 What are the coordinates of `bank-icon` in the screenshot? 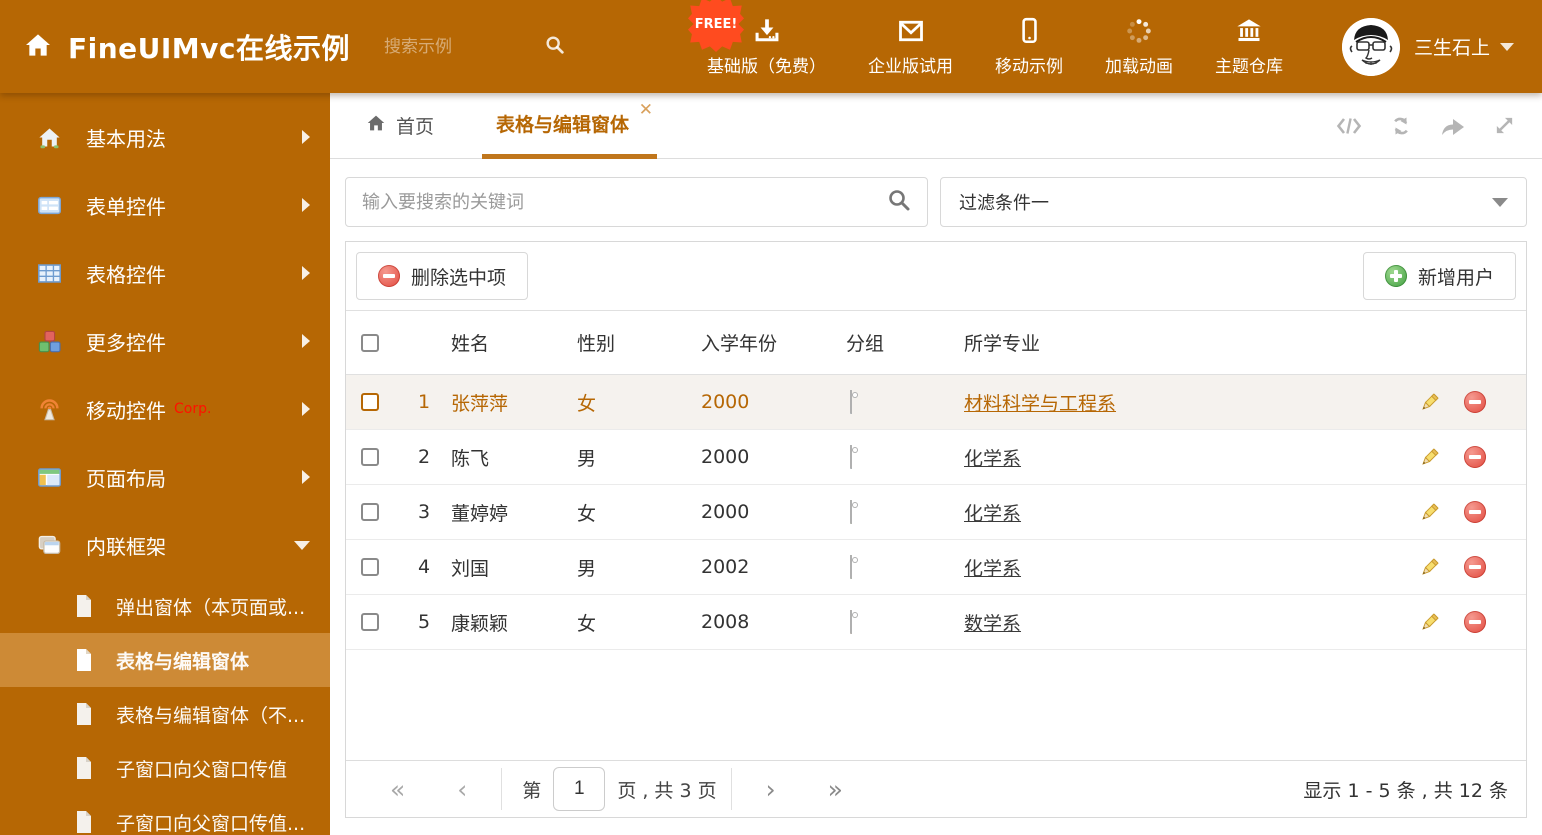 It's located at (1249, 31).